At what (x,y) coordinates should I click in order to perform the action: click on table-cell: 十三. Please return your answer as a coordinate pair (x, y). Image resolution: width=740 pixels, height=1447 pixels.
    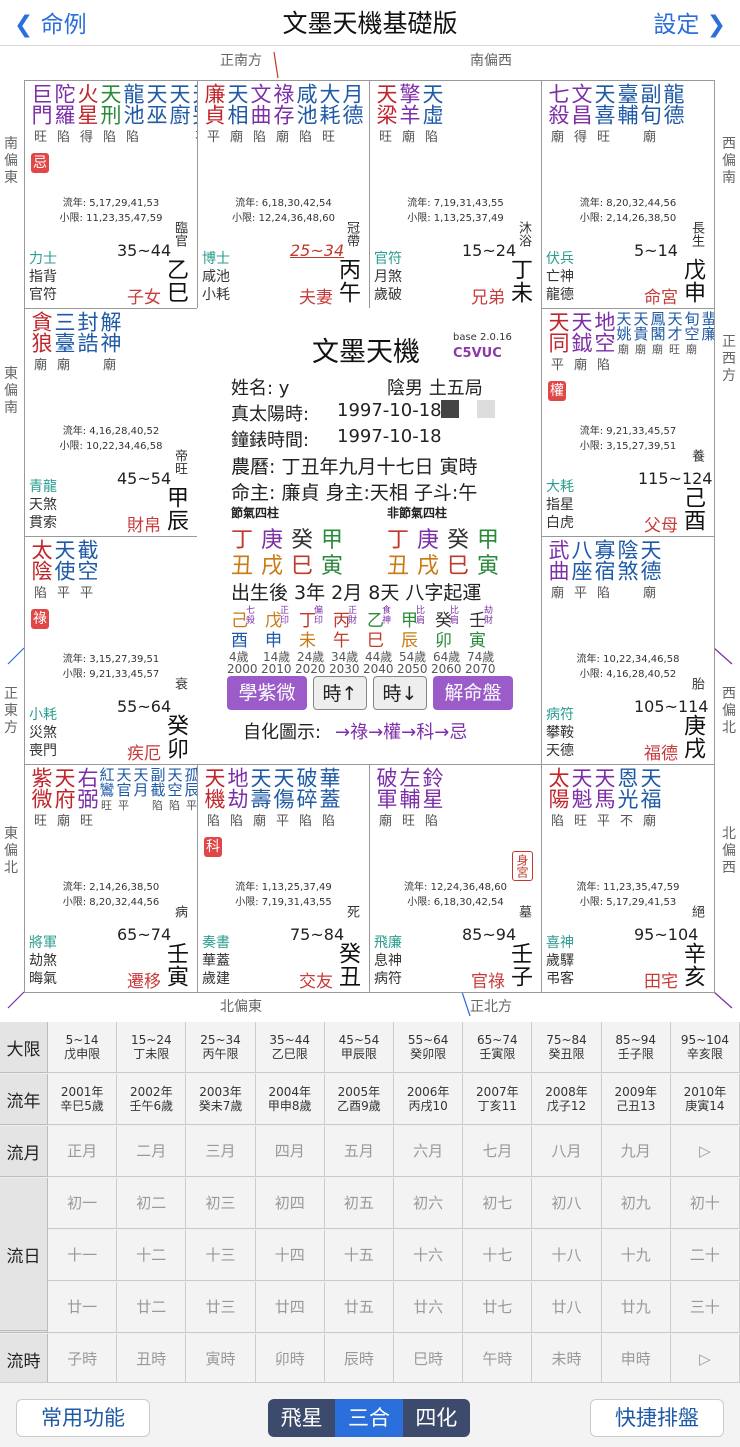
    Looking at the image, I should click on (221, 1255).